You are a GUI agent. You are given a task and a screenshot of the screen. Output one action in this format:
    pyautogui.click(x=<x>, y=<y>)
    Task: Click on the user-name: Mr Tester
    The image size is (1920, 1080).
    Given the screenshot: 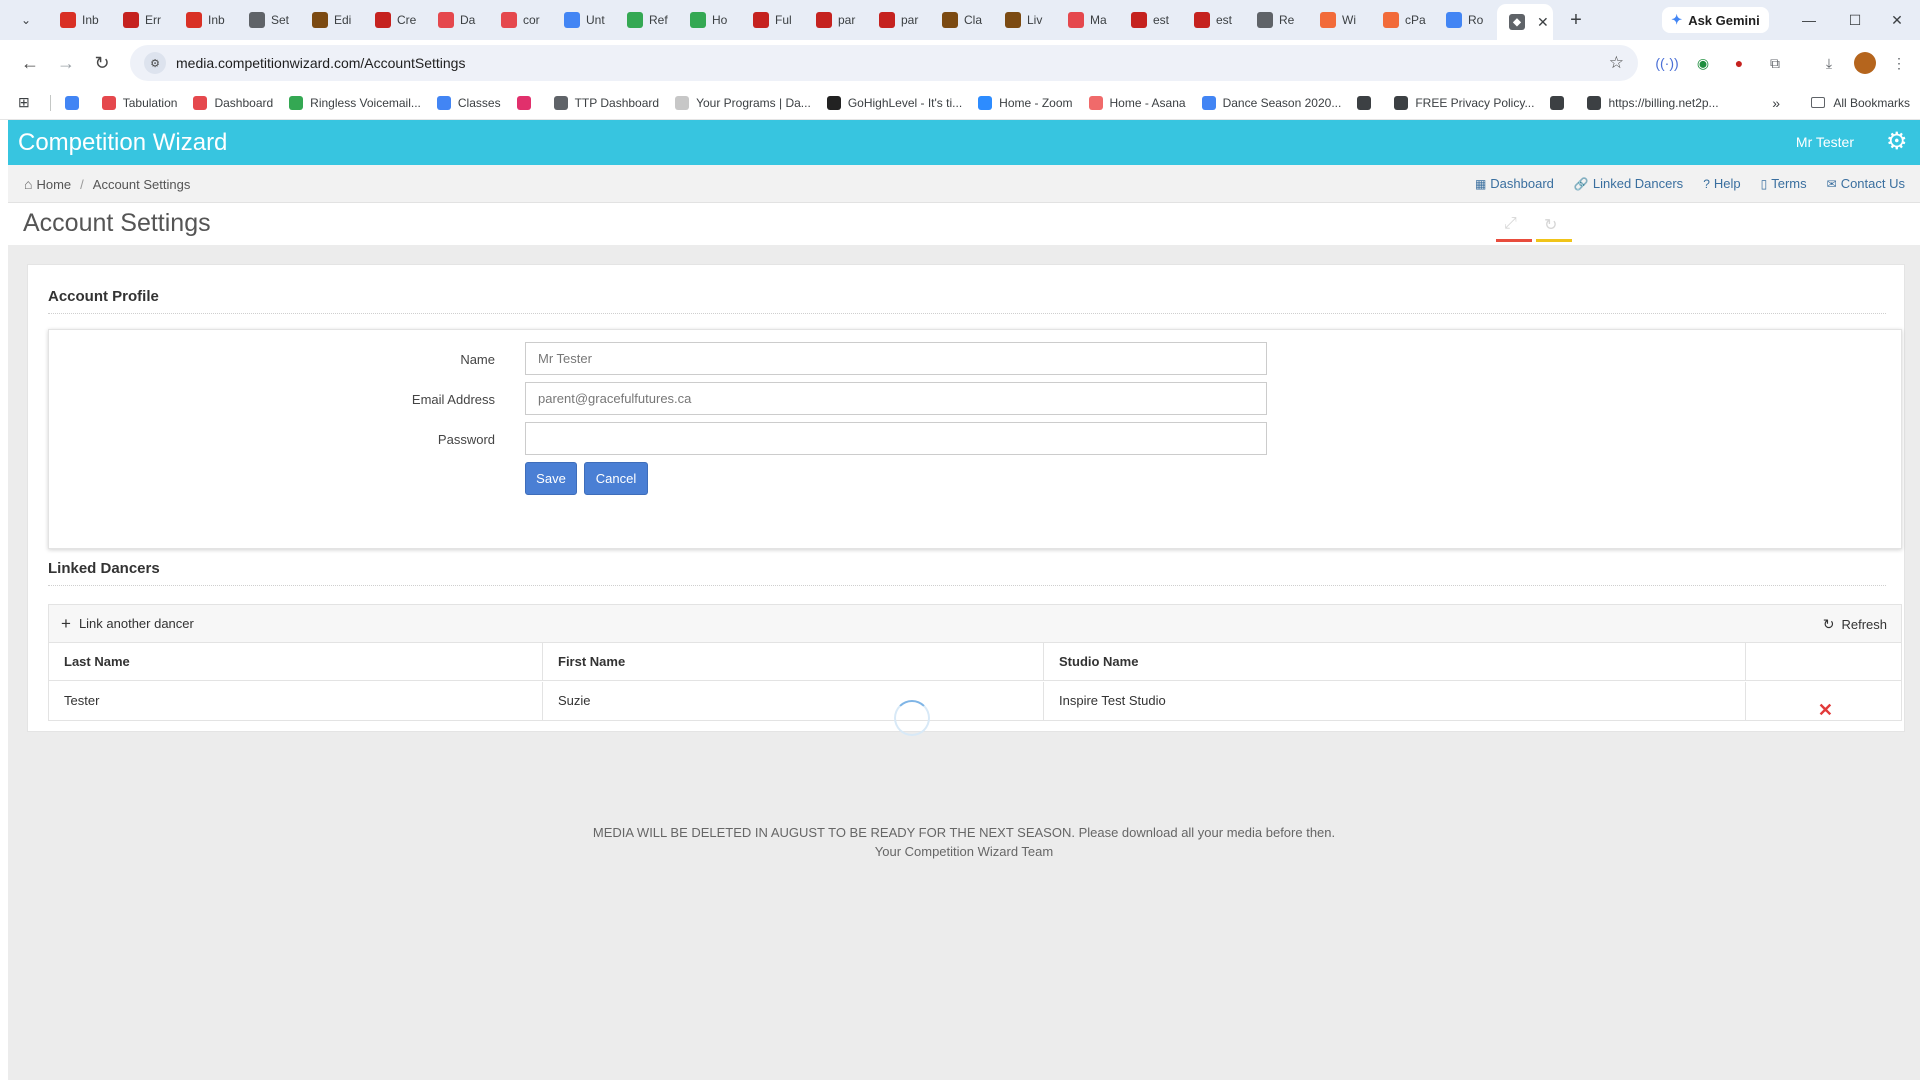 What is the action you would take?
    pyautogui.click(x=1825, y=142)
    